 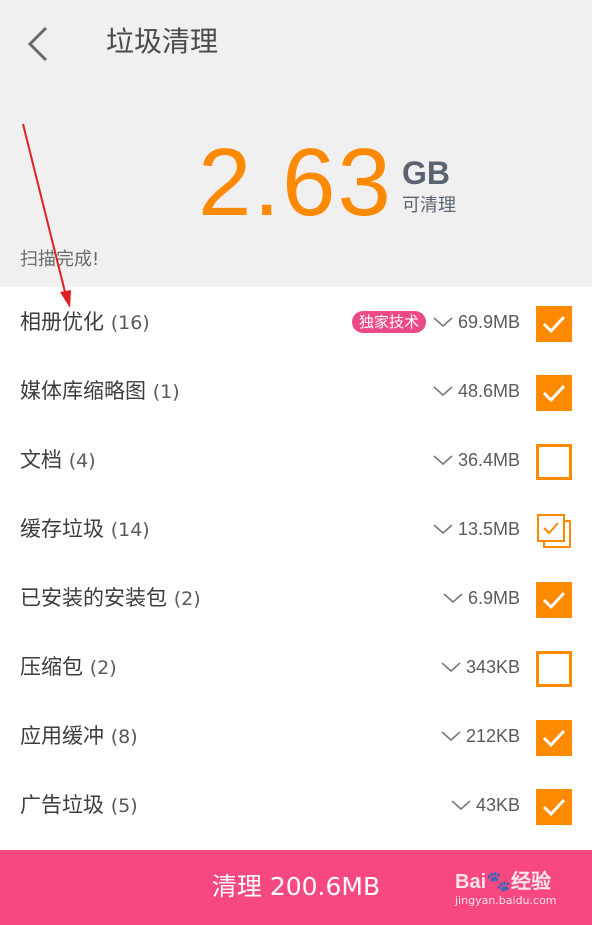 I want to click on exclusive-badge: 独家技术, so click(x=388, y=322).